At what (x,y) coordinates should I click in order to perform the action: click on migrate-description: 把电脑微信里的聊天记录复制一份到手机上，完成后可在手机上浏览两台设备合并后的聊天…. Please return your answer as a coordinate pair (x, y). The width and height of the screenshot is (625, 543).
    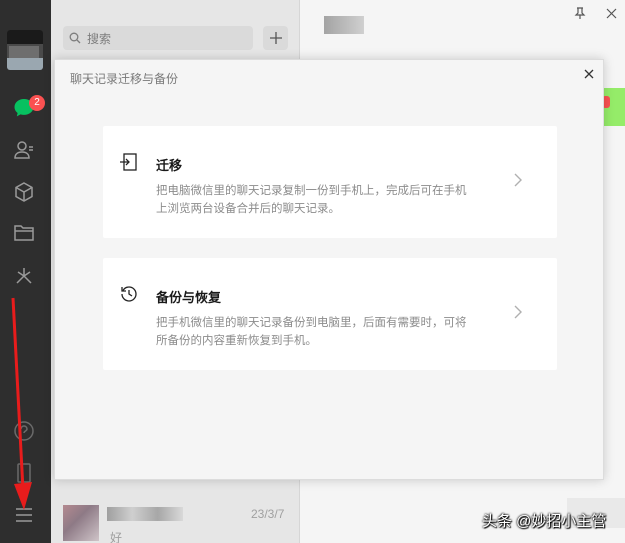
    Looking at the image, I should click on (311, 200).